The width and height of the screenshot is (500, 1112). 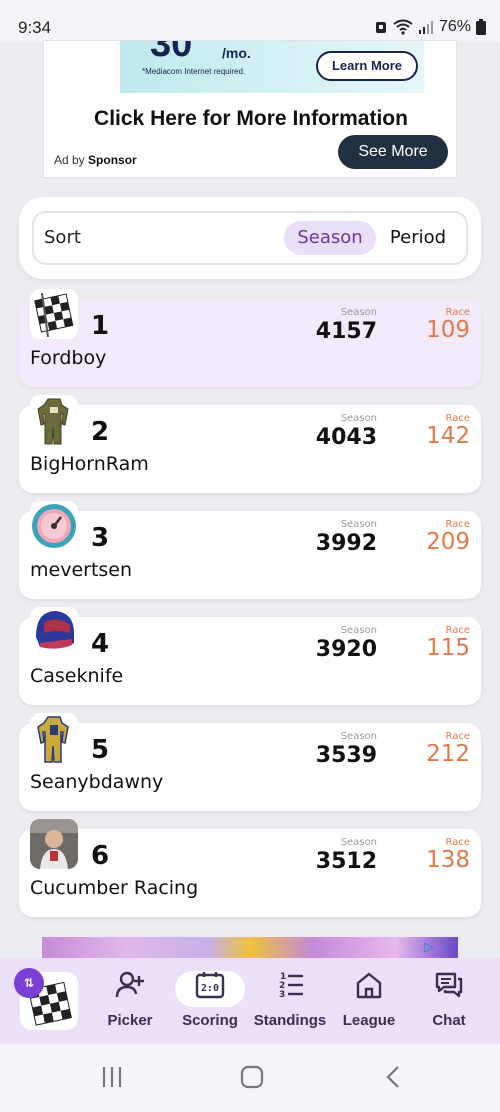 What do you see at coordinates (449, 1020) in the screenshot?
I see `nav-chat-label: Chat` at bounding box center [449, 1020].